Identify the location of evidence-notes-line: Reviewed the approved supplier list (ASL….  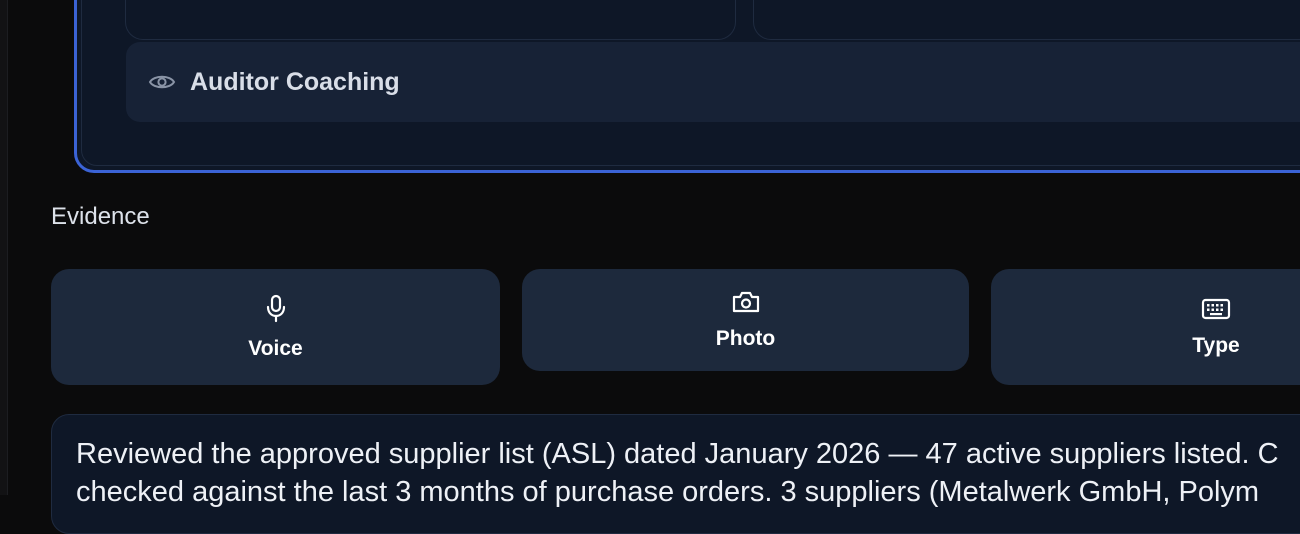
(677, 454).